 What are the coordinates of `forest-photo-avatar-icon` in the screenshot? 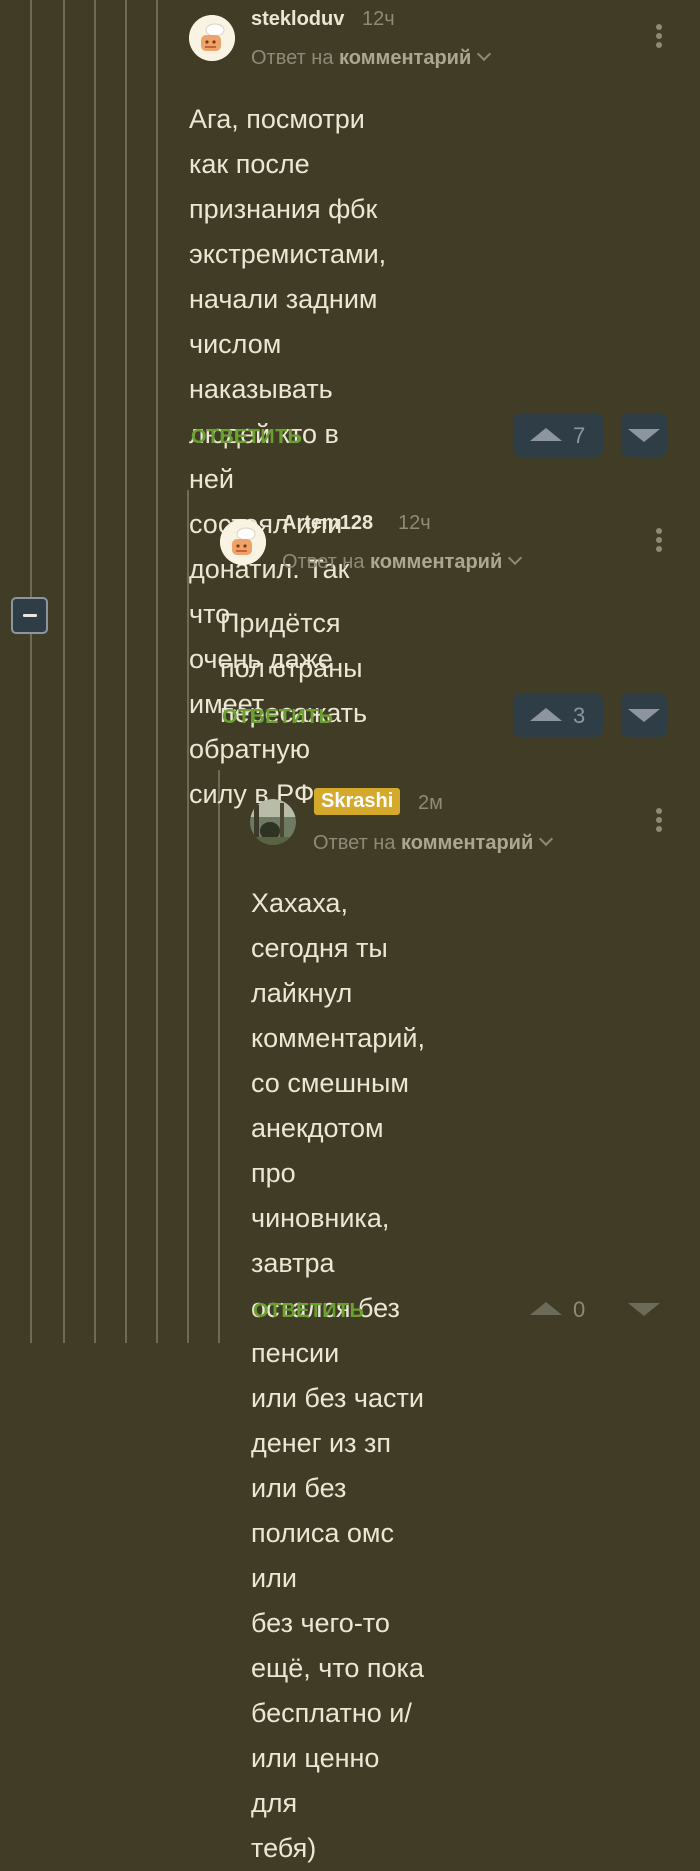 It's located at (273, 822).